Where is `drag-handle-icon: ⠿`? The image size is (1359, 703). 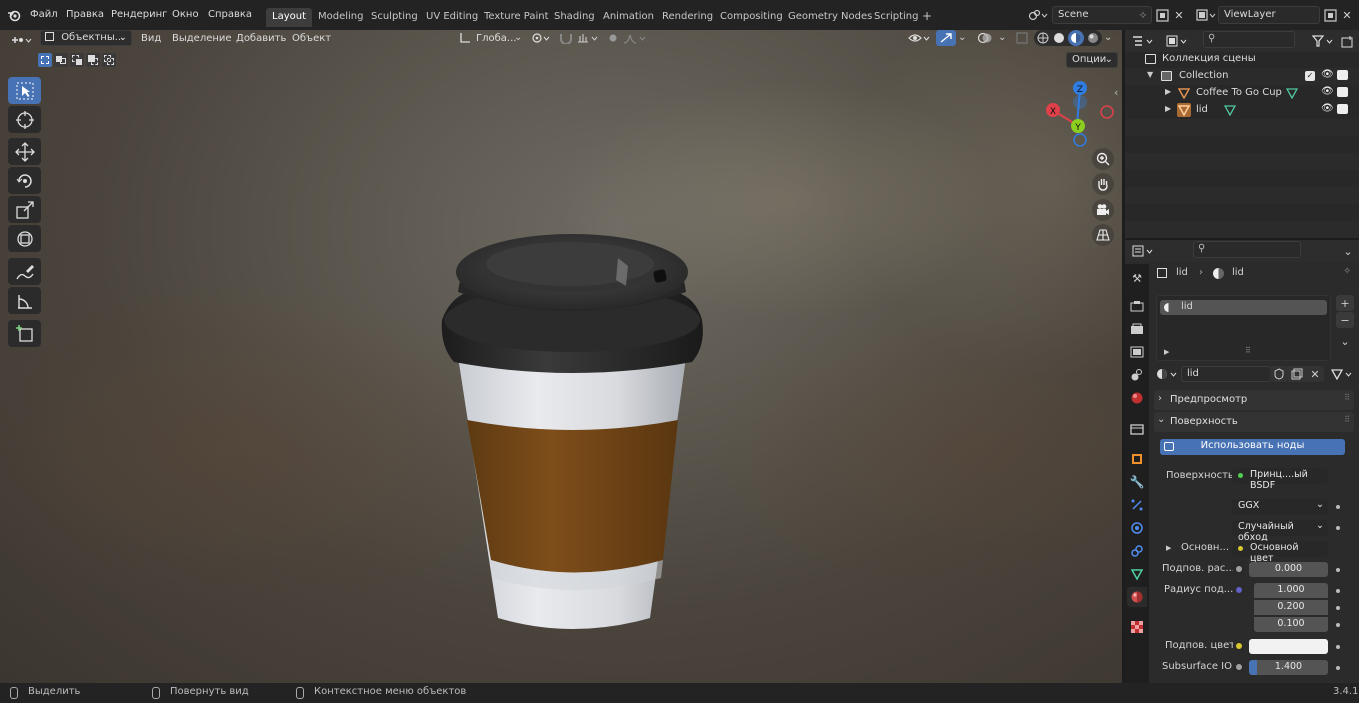 drag-handle-icon: ⠿ is located at coordinates (1347, 397).